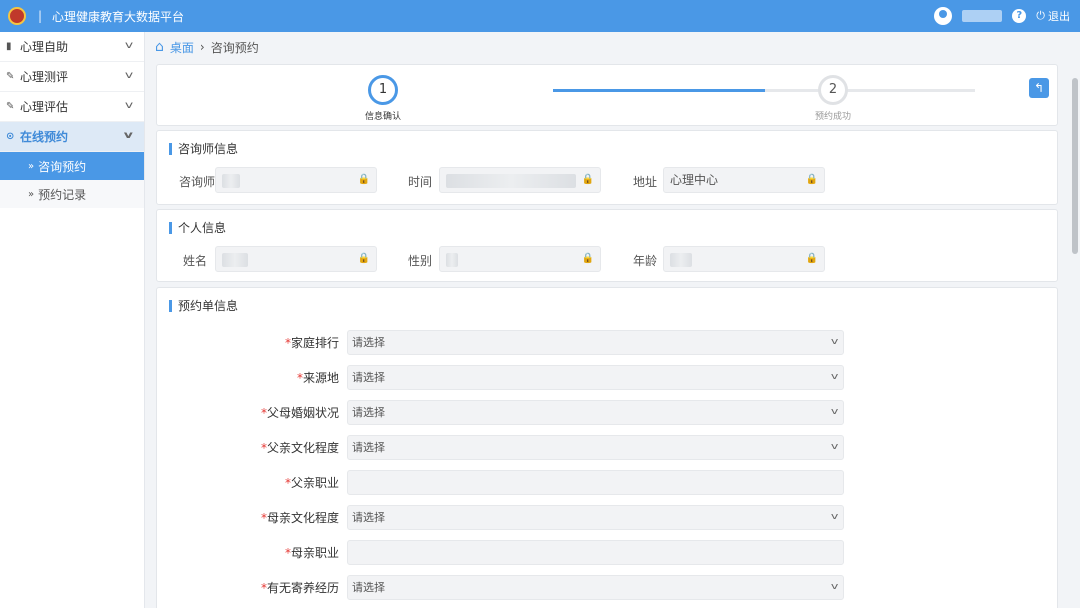 Image resolution: width=1080 pixels, height=608 pixels. I want to click on address-value: 心理中心, so click(694, 180).